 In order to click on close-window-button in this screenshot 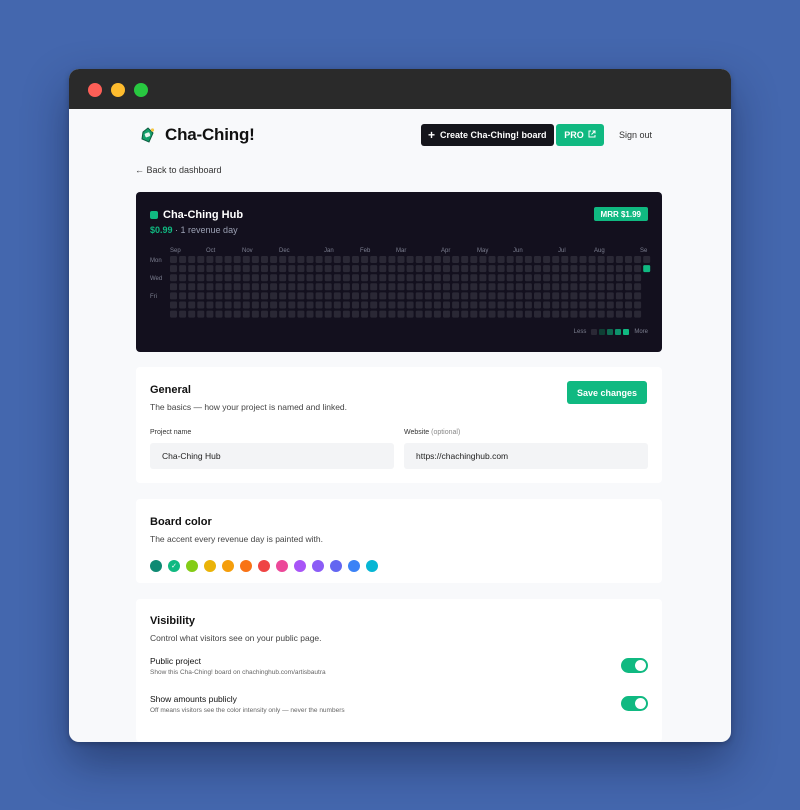, I will do `click(95, 90)`.